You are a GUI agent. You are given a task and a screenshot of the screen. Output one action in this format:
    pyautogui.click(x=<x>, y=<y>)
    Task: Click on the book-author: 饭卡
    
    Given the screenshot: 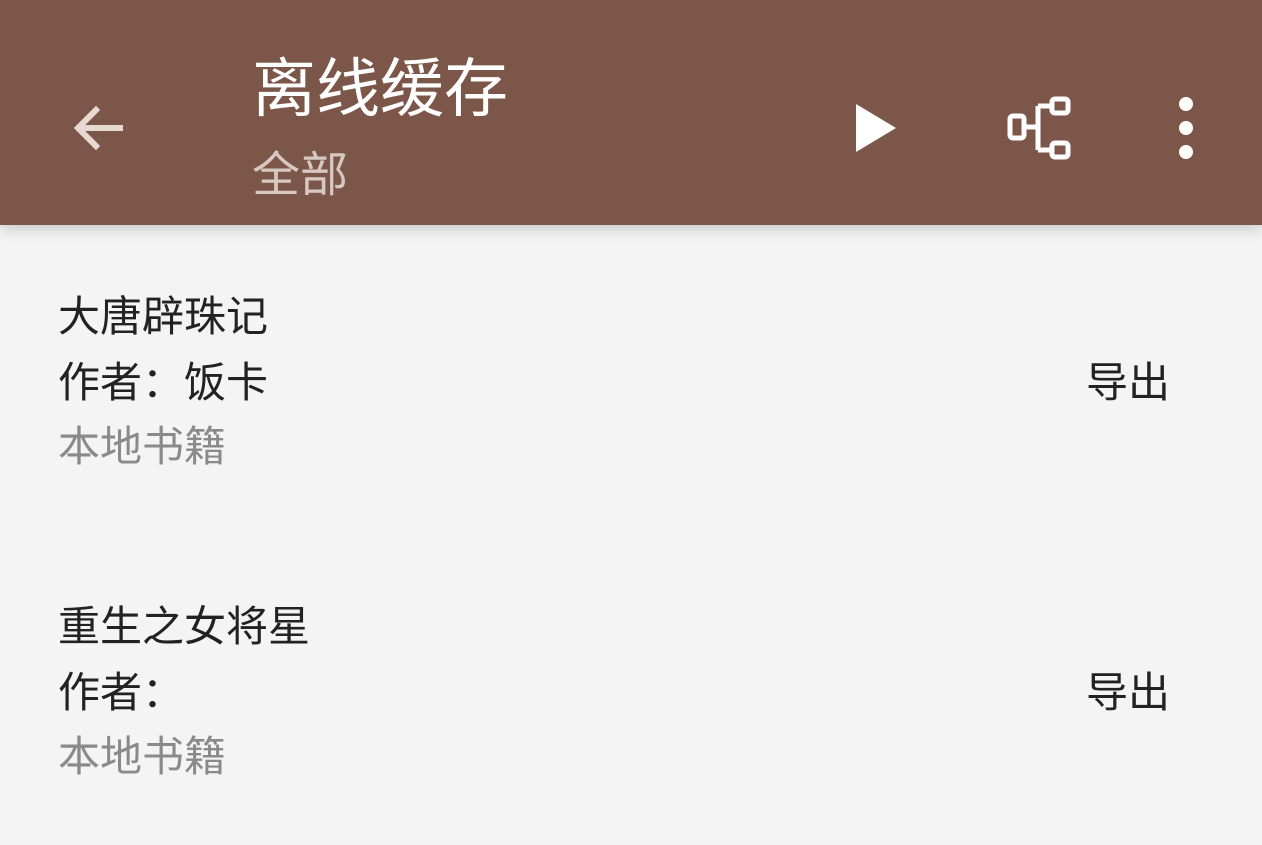 What is the action you would take?
    pyautogui.click(x=226, y=382)
    